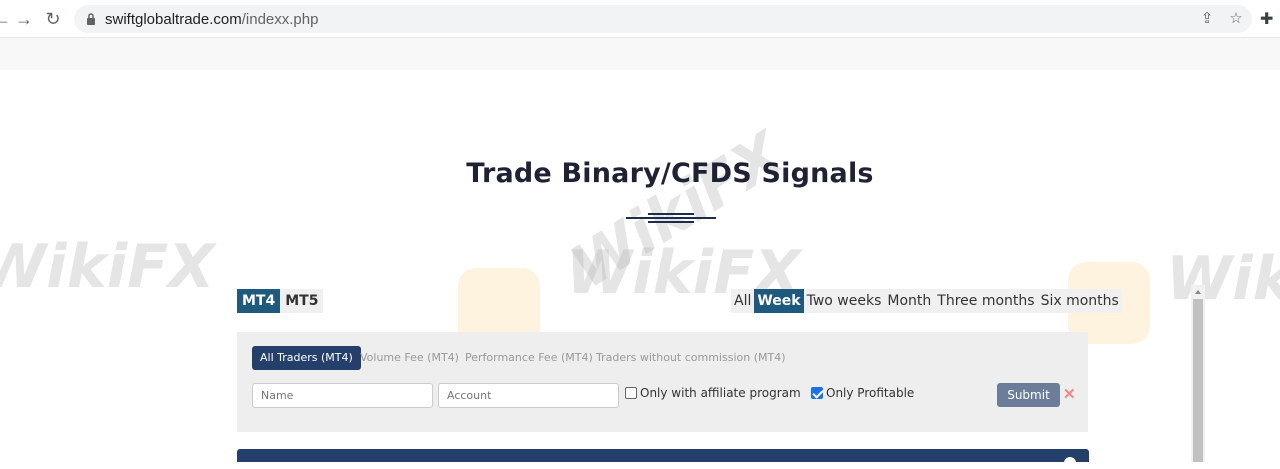 Image resolution: width=1280 pixels, height=469 pixels. I want to click on page-title: Trade Binary/CFDS Signals, so click(670, 173).